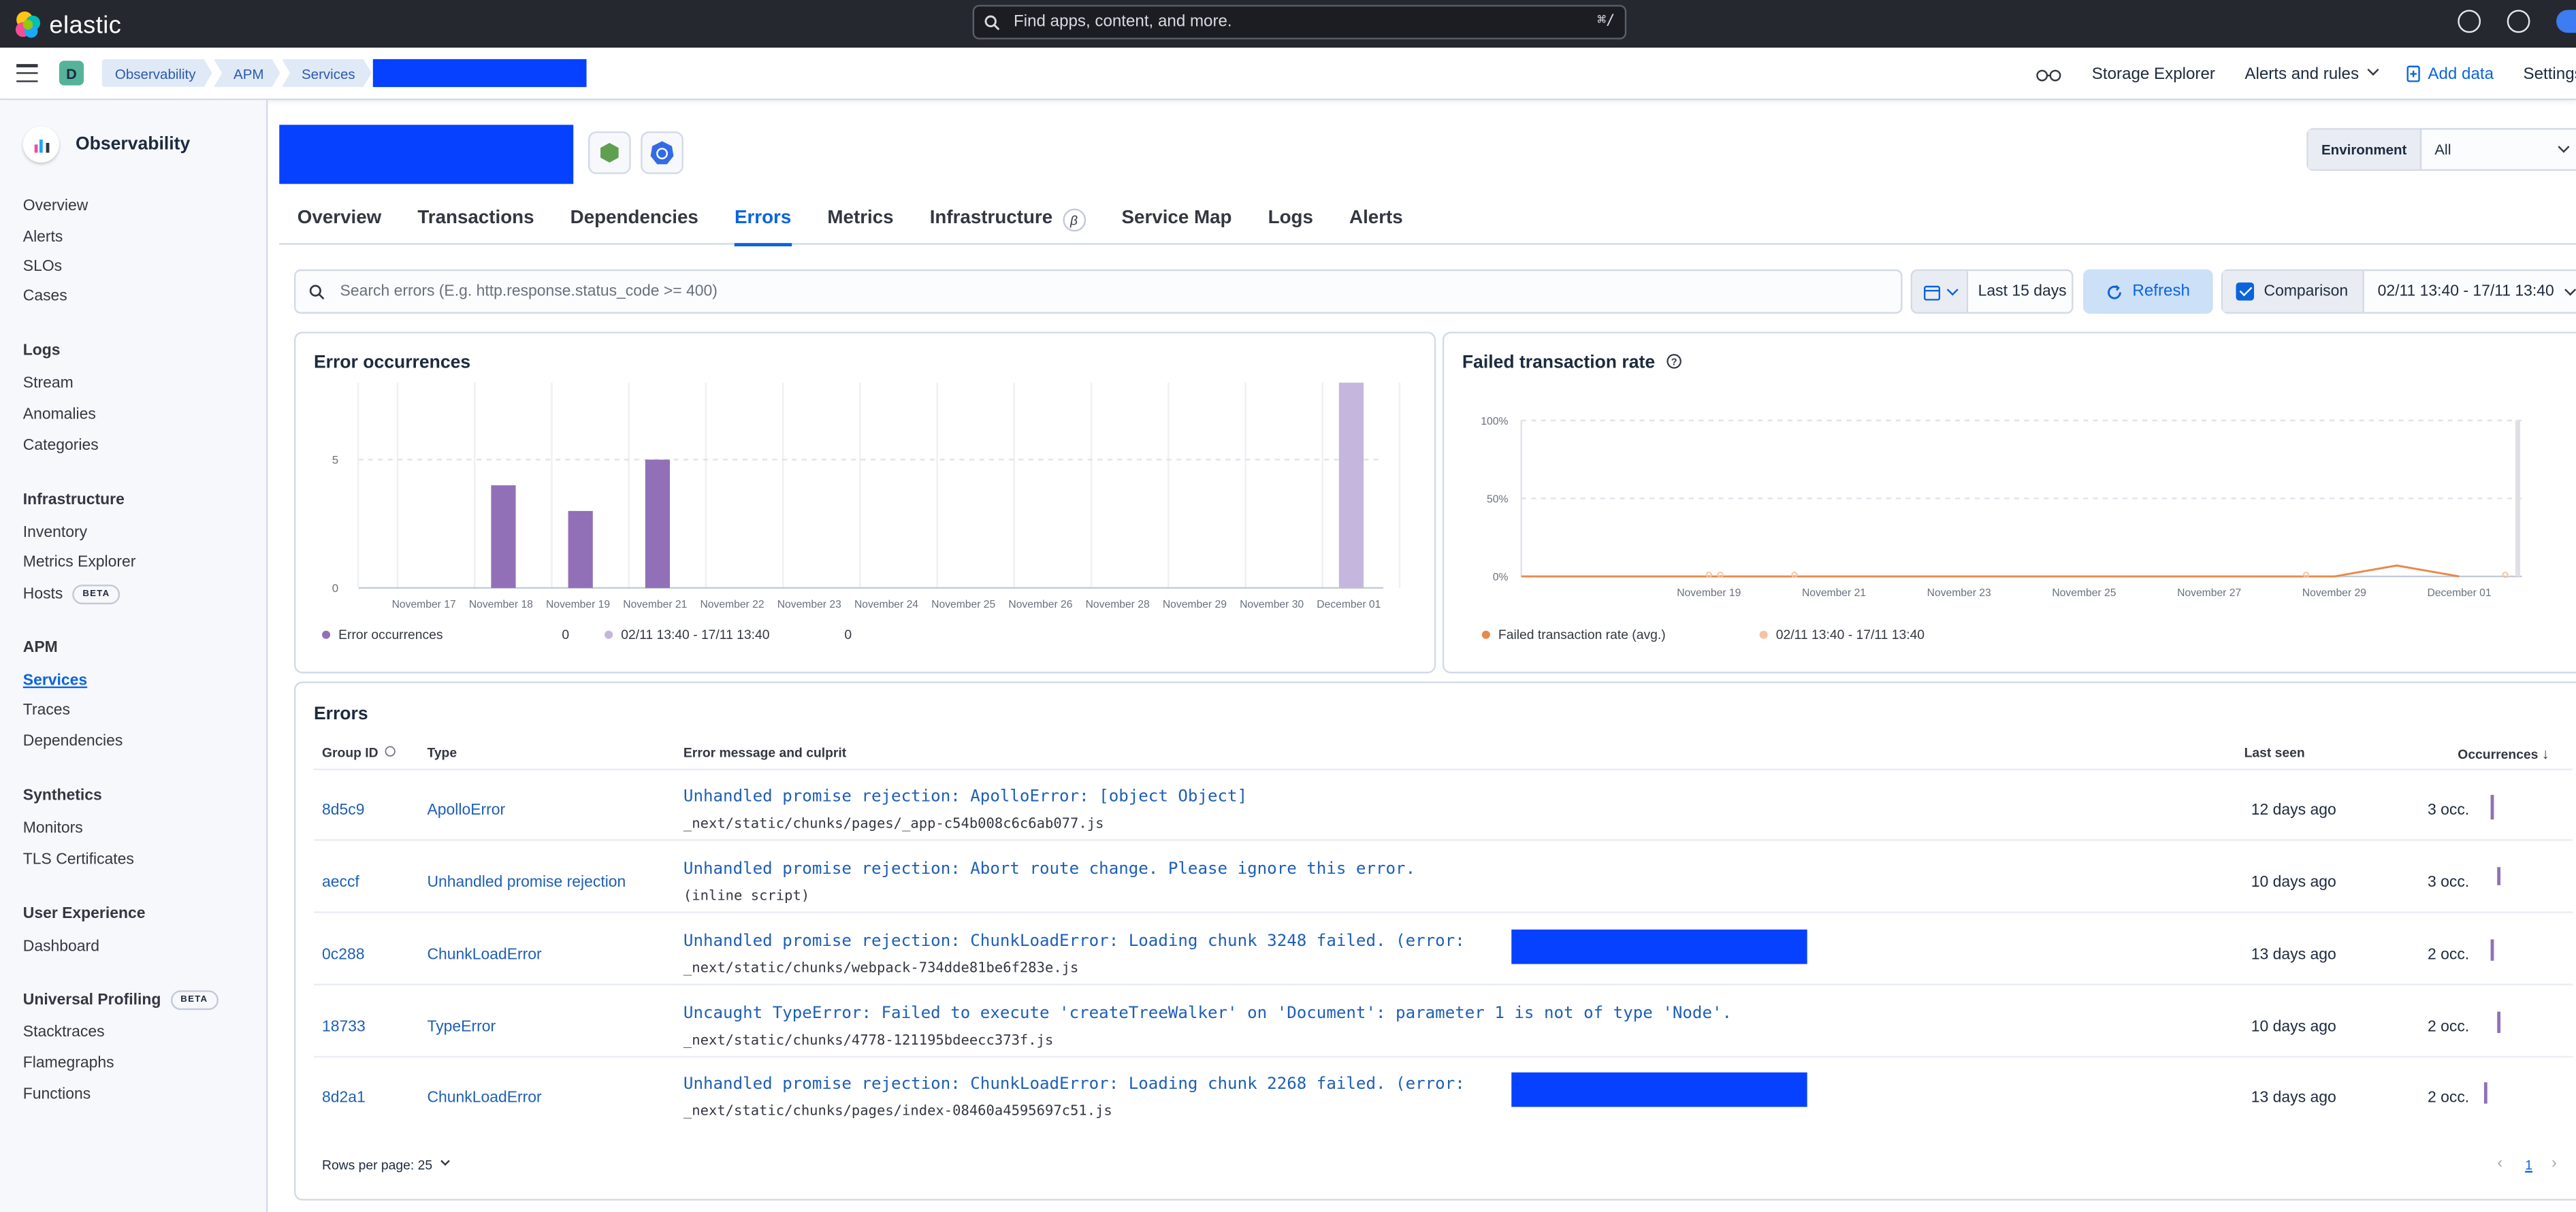 This screenshot has height=1212, width=2576. I want to click on page-1-button: 1, so click(2529, 1165).